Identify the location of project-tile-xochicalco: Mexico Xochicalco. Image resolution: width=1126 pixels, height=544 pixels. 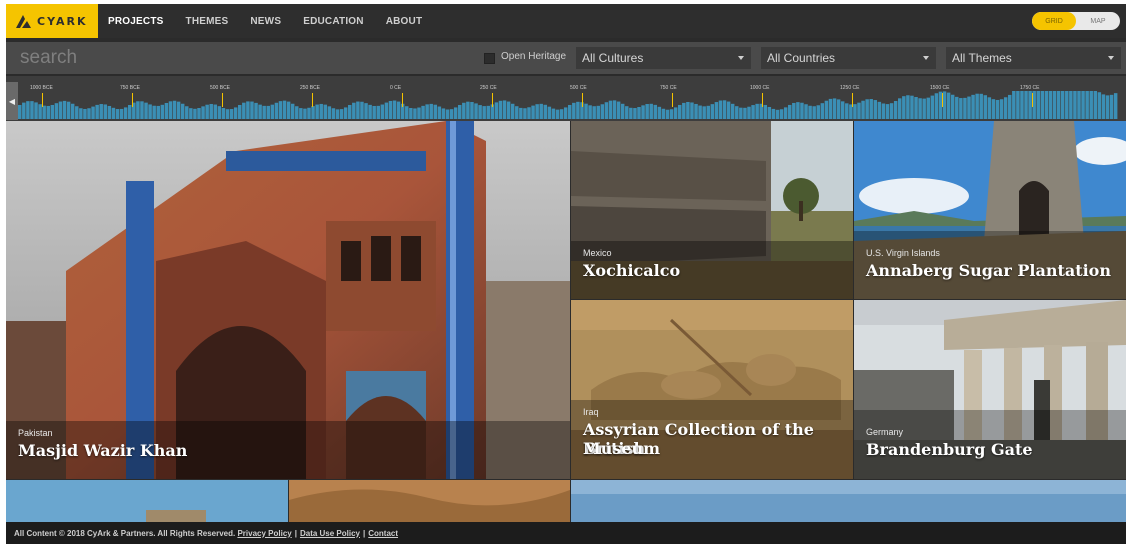
(712, 210).